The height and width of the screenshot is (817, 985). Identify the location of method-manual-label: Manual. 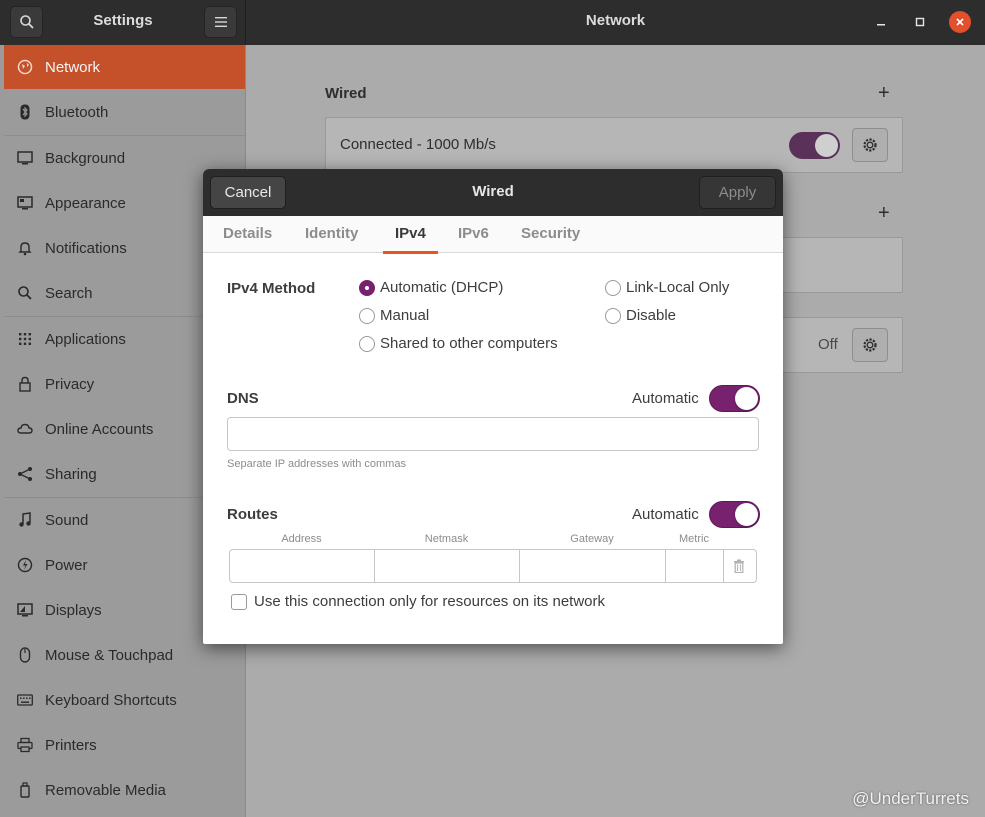
(405, 315).